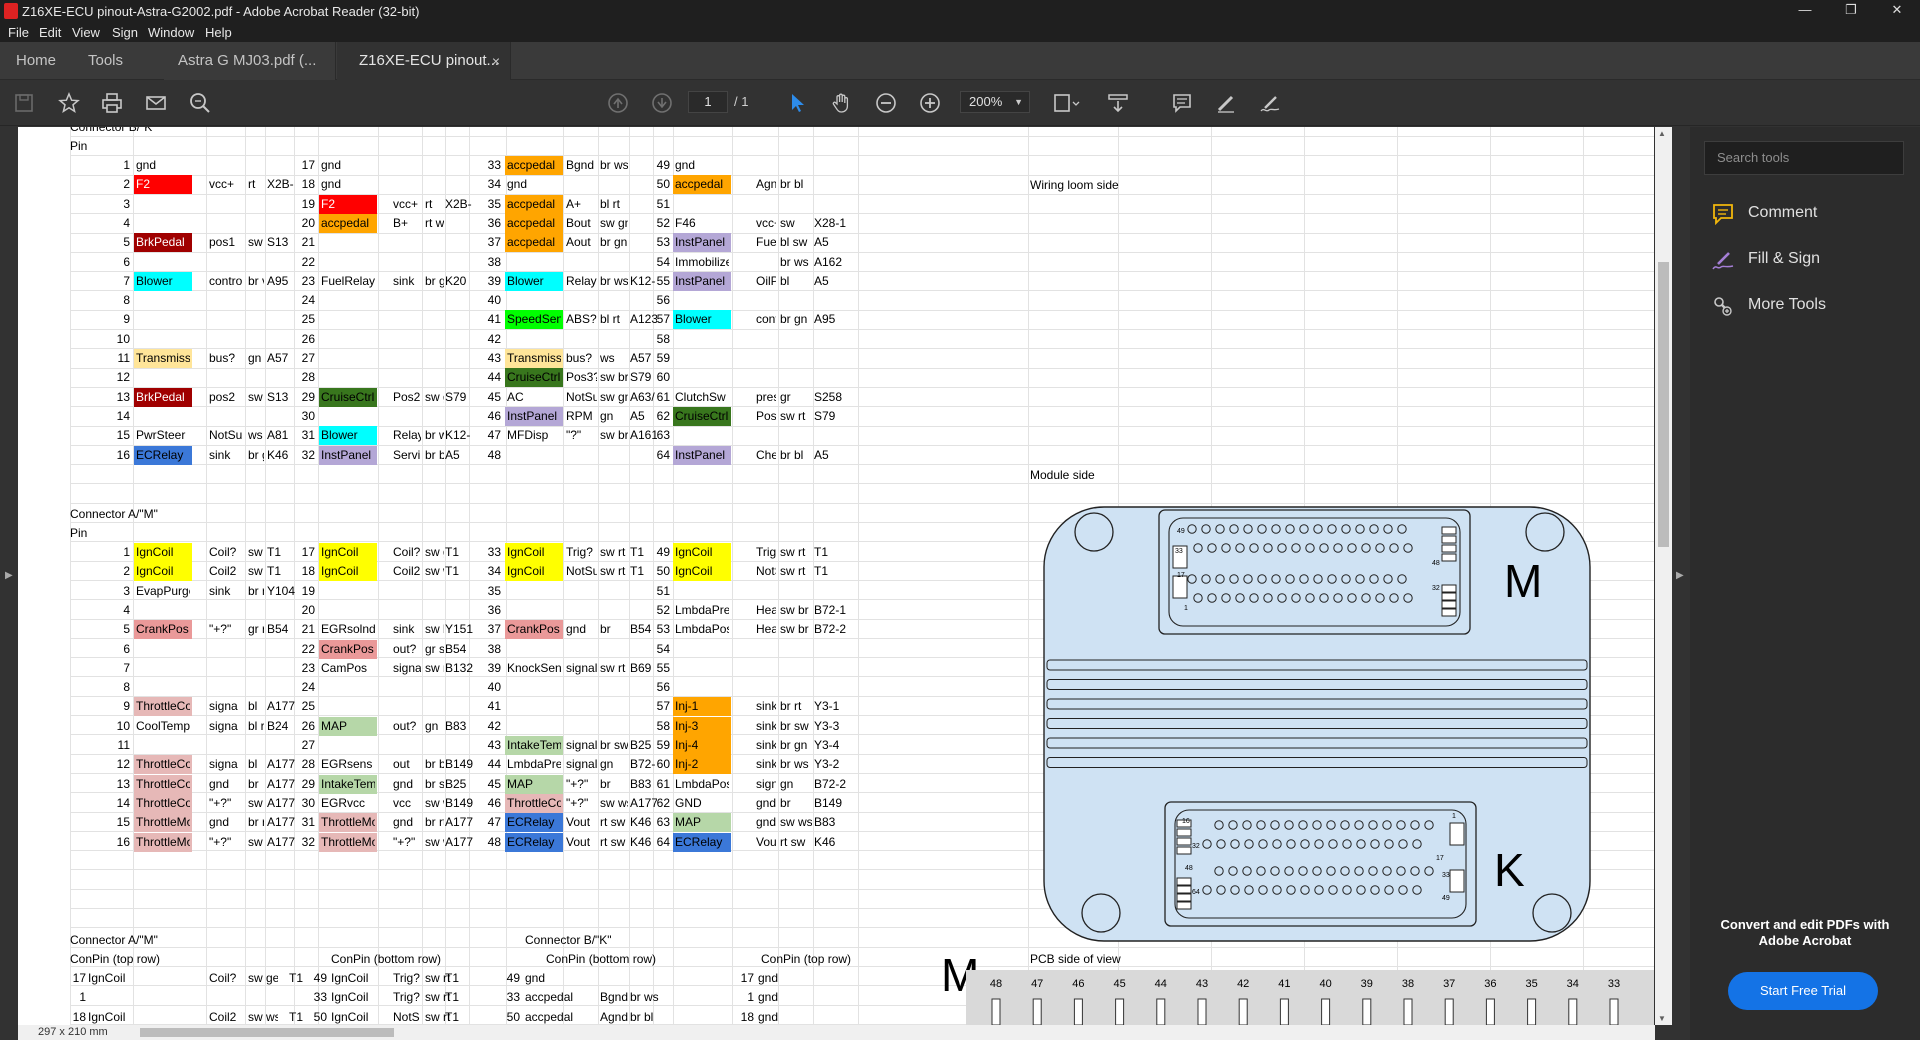 Image resolution: width=1920 pixels, height=1040 pixels. What do you see at coordinates (995, 102) in the screenshot?
I see `zoom-level-select: 200% ▼` at bounding box center [995, 102].